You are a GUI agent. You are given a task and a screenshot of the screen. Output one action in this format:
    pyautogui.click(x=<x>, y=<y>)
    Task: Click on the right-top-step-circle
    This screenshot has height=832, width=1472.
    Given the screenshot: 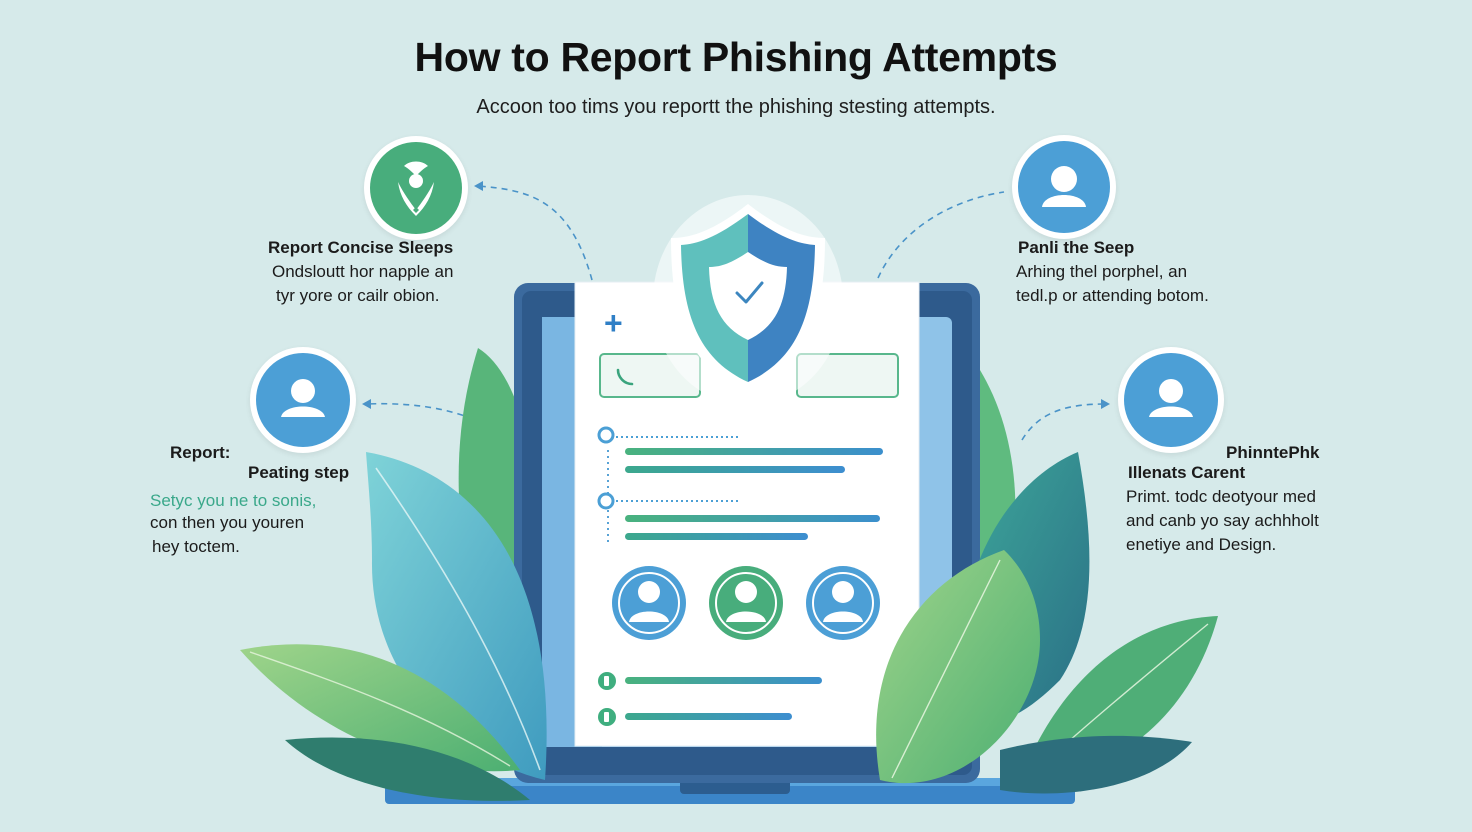 What is the action you would take?
    pyautogui.click(x=1064, y=187)
    